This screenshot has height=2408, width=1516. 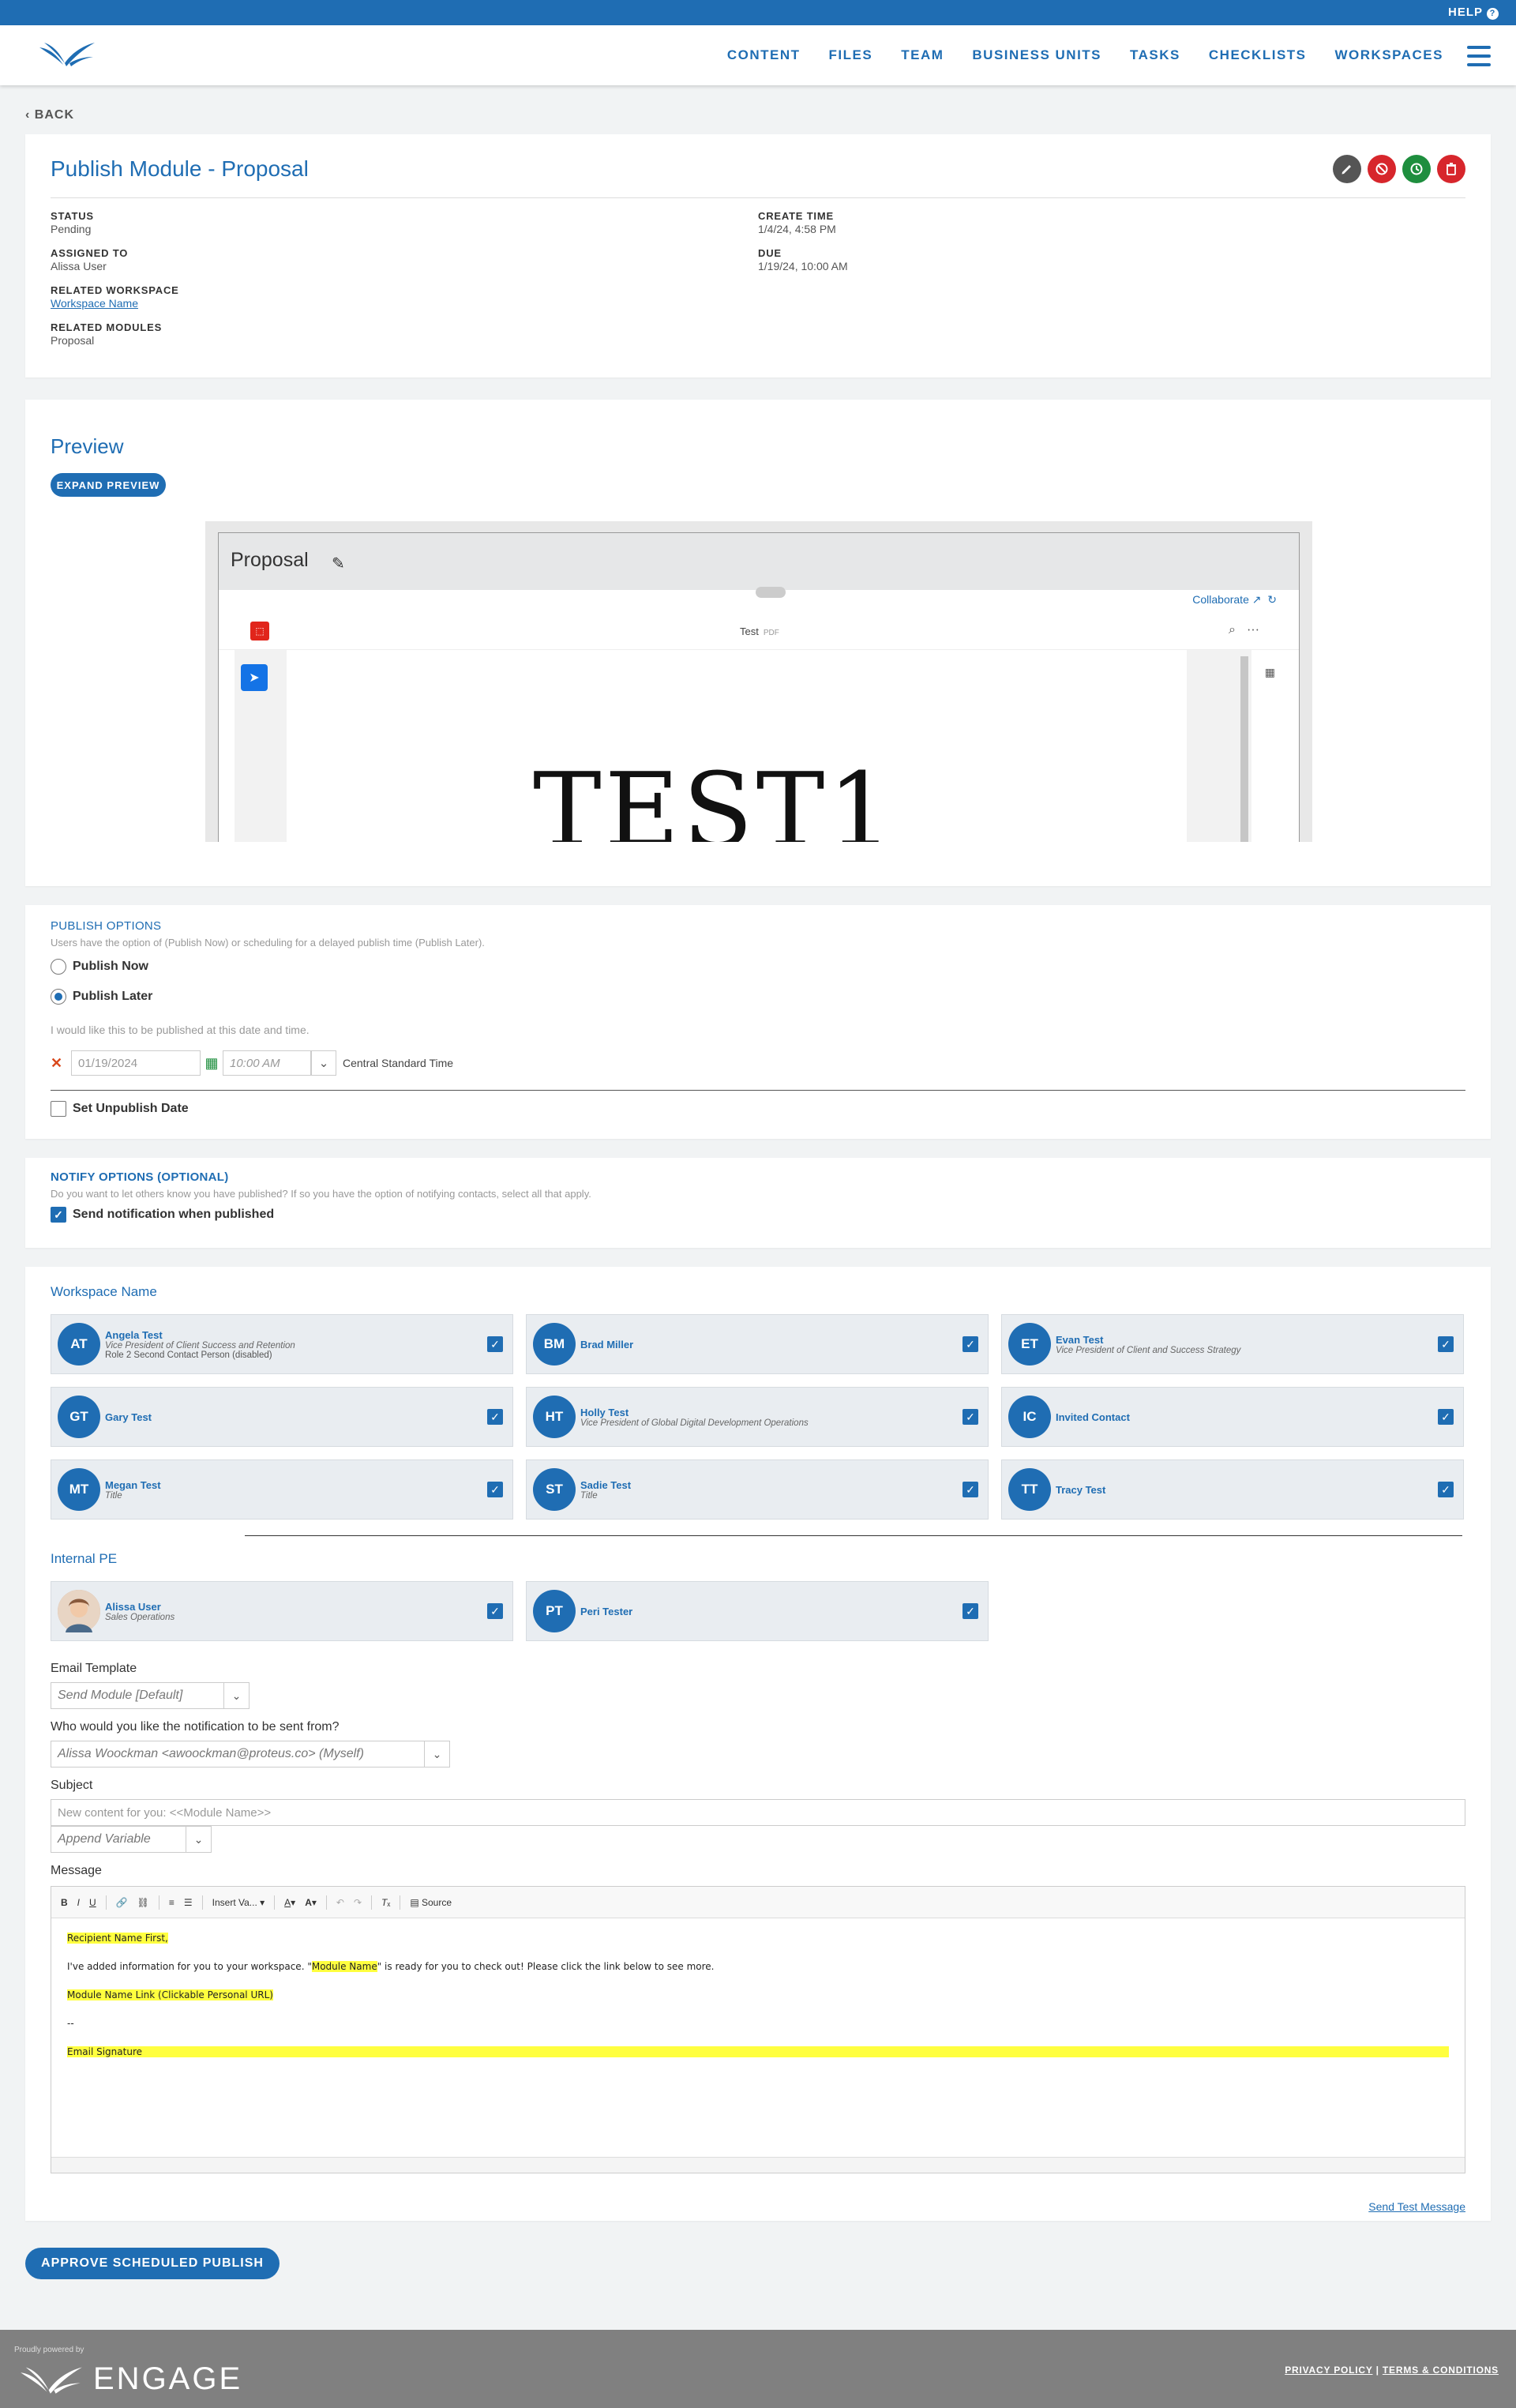 I want to click on text-color-icon: A▾, so click(x=289, y=1903).